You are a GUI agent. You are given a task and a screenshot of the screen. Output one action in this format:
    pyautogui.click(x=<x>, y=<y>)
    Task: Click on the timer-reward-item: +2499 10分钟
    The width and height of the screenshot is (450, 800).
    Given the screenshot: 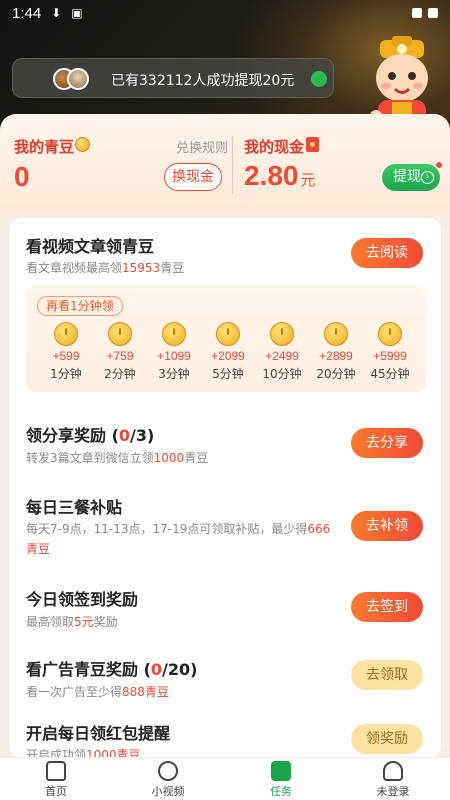 What is the action you would take?
    pyautogui.click(x=282, y=352)
    